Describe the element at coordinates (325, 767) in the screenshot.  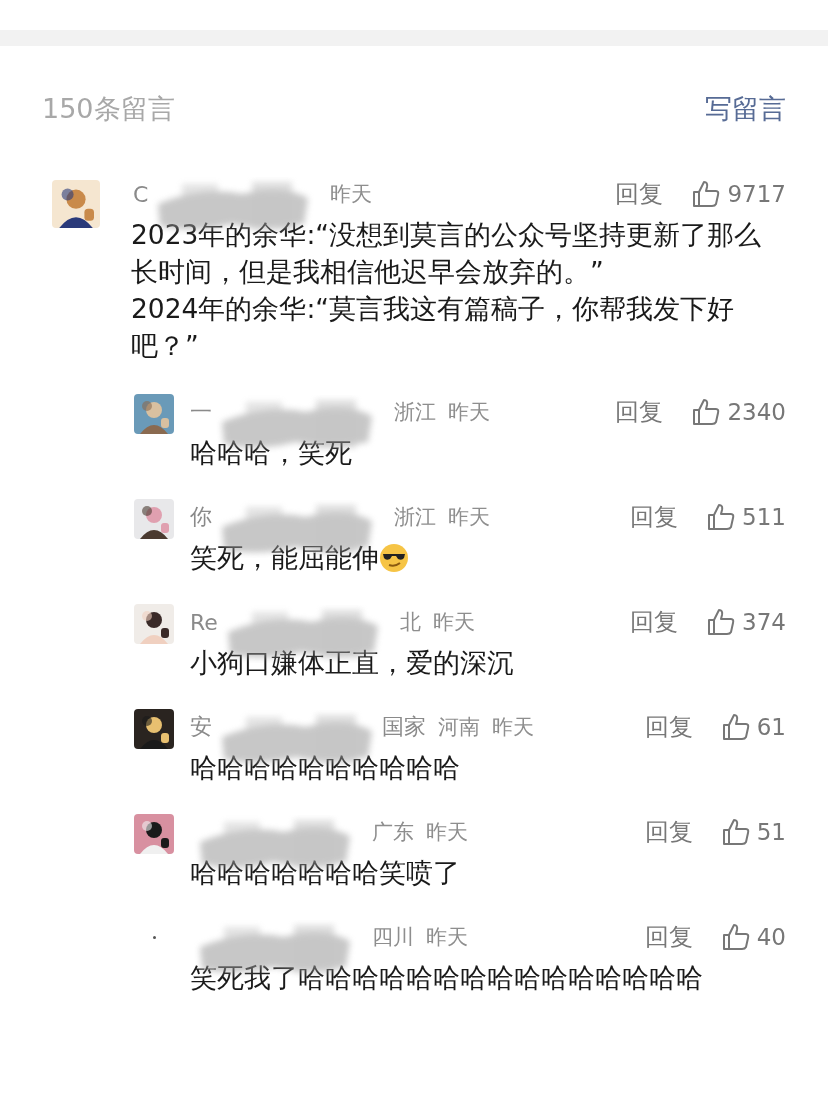
I see `comment-text: 哈哈哈哈哈哈哈哈哈哈` at that location.